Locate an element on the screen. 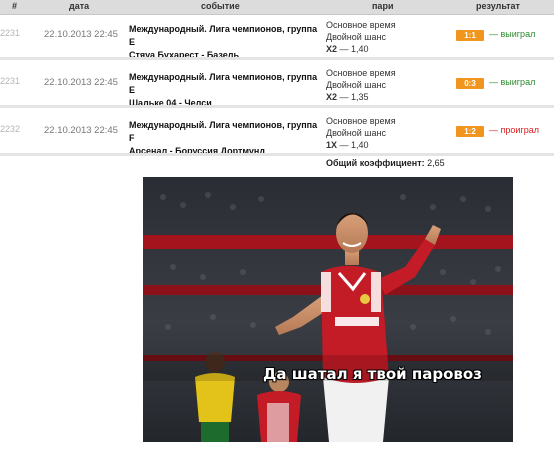  event-teams: Стяуа Бухарест - Базель is located at coordinates (184, 55).